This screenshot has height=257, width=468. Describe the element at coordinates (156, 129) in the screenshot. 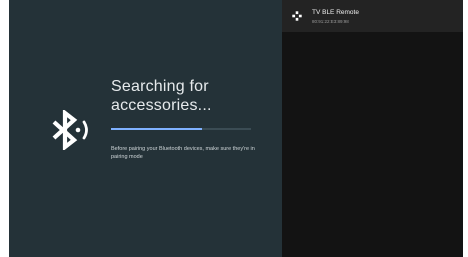

I see `search-progress-fill` at that location.